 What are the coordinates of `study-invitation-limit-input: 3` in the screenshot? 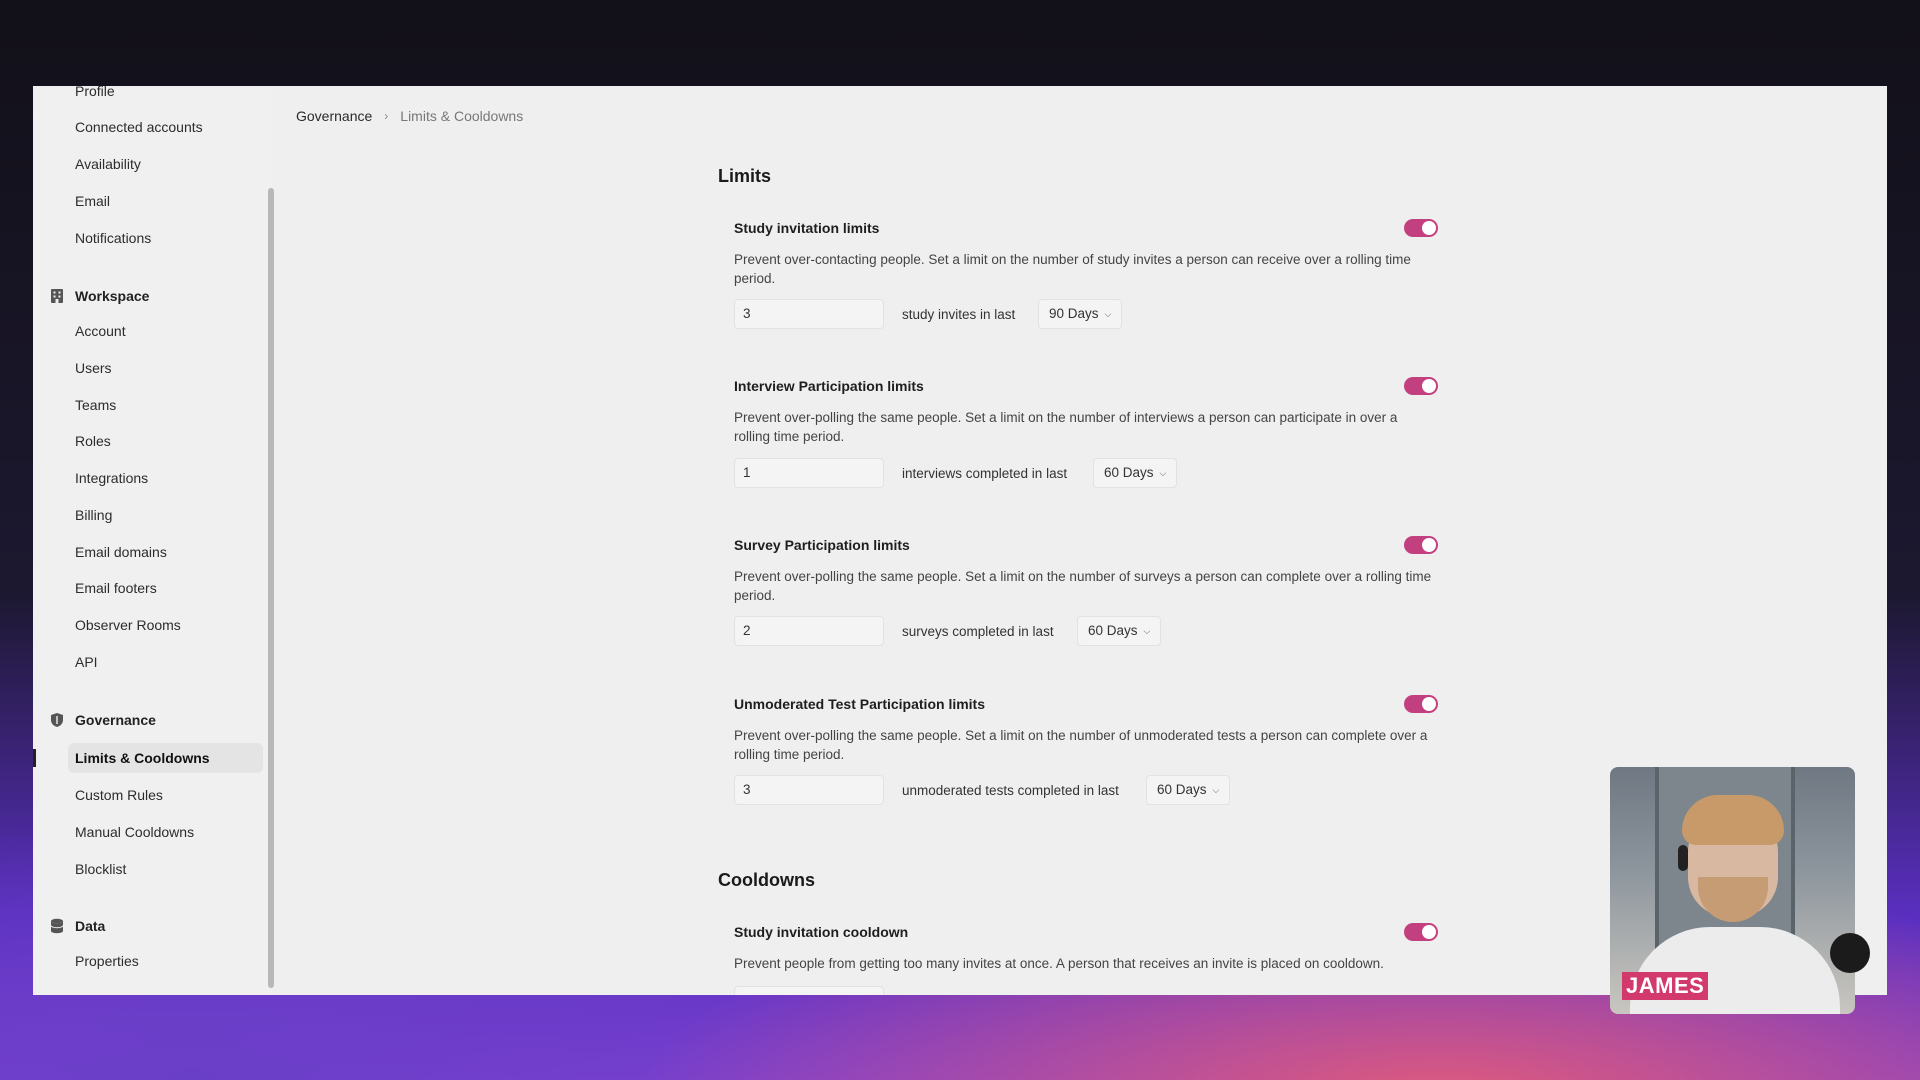 It's located at (809, 314).